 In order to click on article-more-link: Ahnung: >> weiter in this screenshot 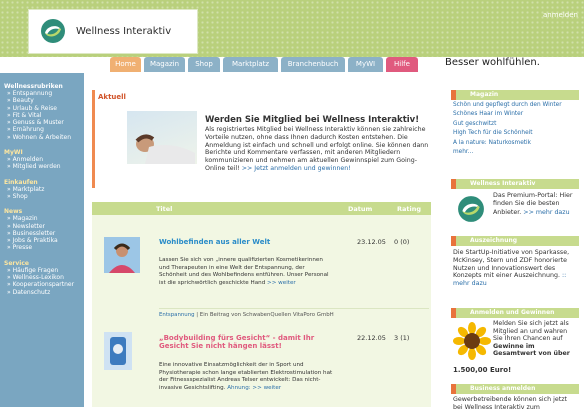, I will do `click(254, 388)`.